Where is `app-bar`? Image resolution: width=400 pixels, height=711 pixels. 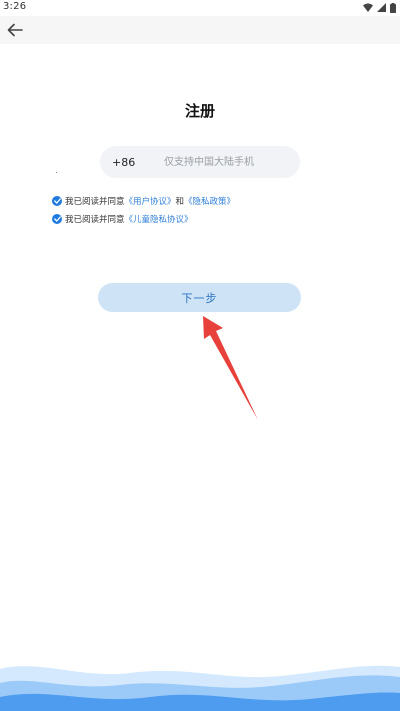
app-bar is located at coordinates (200, 30).